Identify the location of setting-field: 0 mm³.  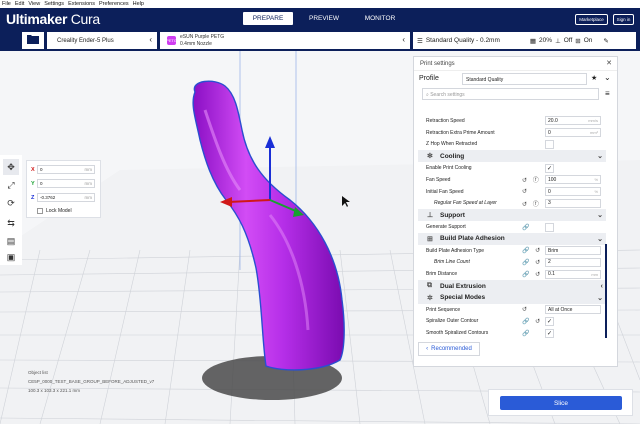
(573, 133).